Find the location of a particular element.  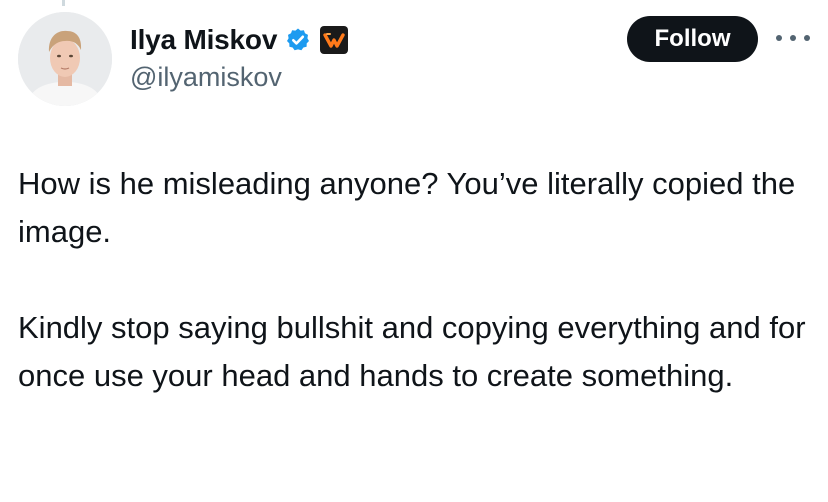

author-name-row: Ilya Miskov is located at coordinates (239, 40).